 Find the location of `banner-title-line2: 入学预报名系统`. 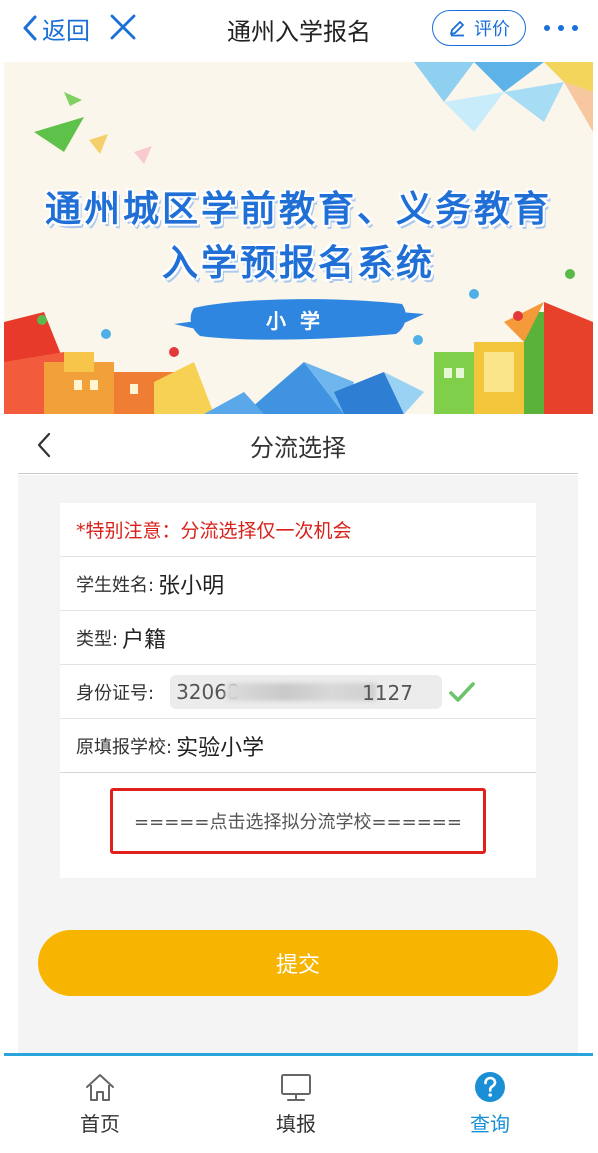

banner-title-line2: 入学预报名系统 is located at coordinates (298, 263).